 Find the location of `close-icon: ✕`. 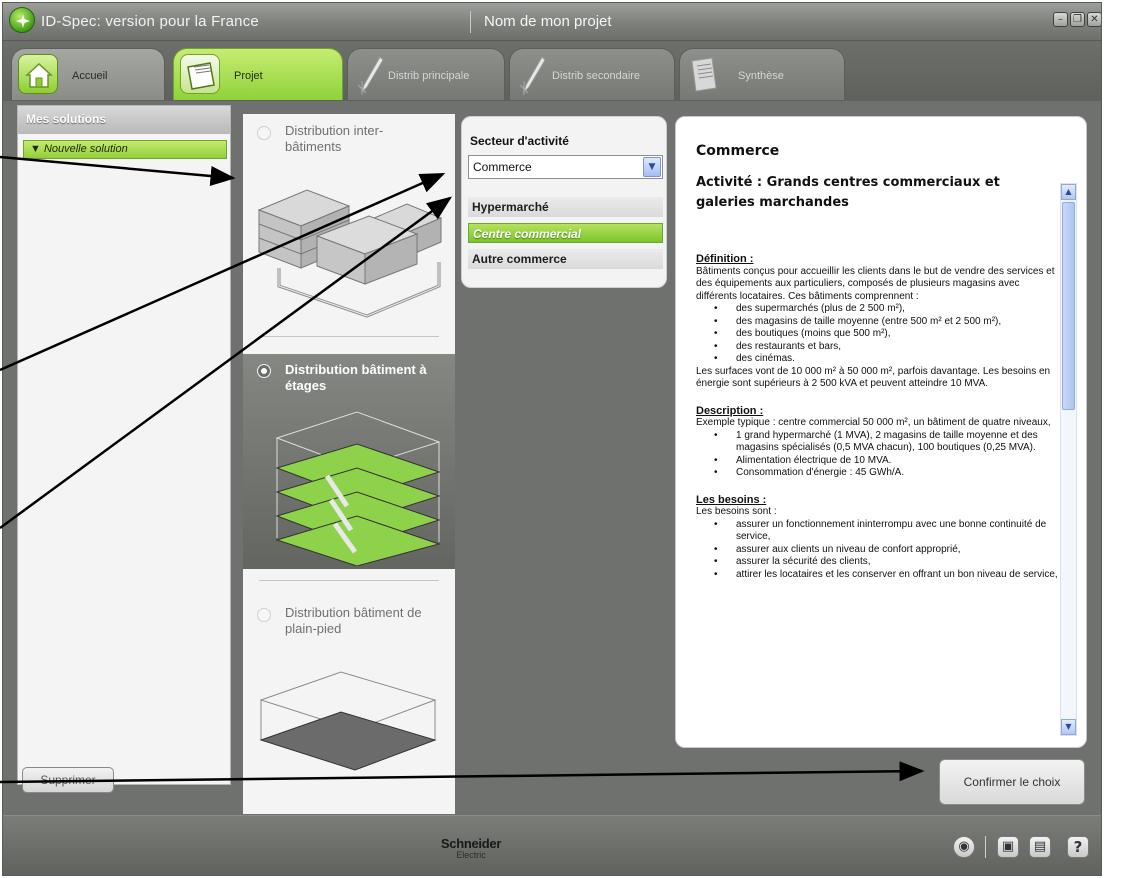

close-icon: ✕ is located at coordinates (1094, 19).